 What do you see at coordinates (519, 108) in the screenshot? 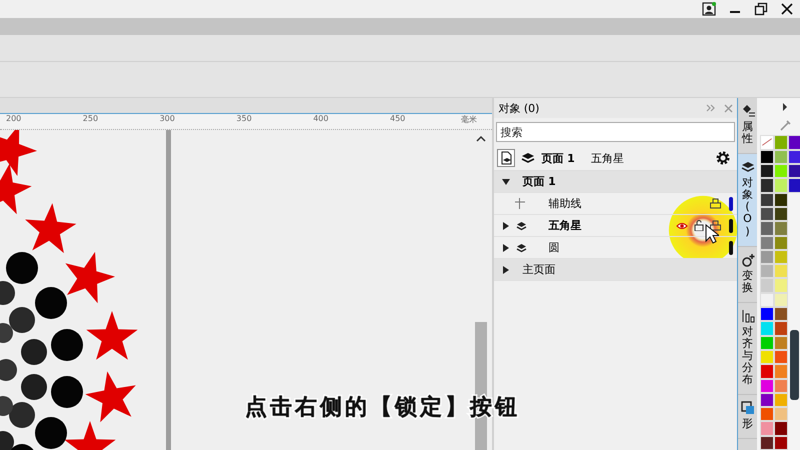
I see `panel-title: 对象 (0)` at bounding box center [519, 108].